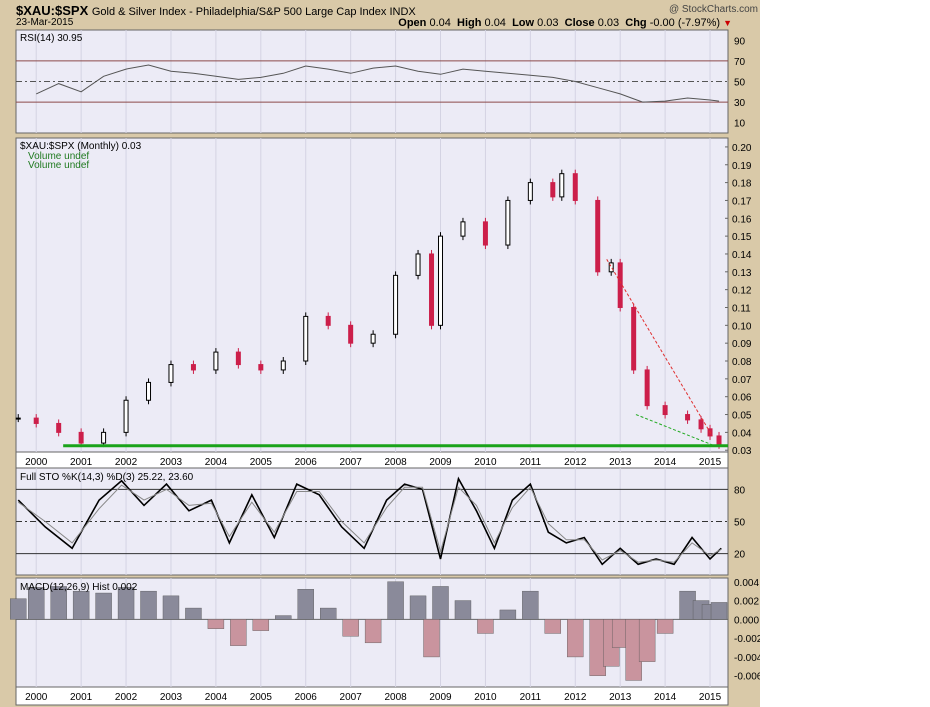 The image size is (930, 707). I want to click on rsi-label: RSI(14) 30.95, so click(51, 38).